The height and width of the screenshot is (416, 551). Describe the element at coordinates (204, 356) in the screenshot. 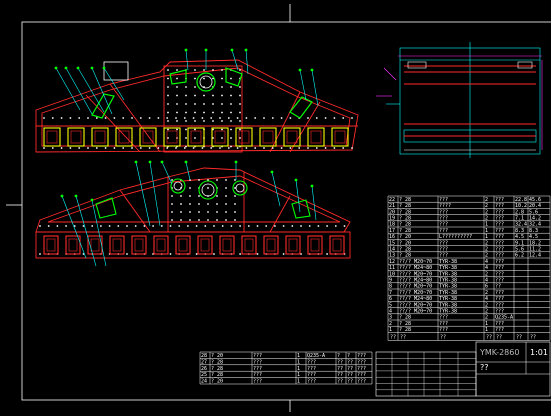

I see `title-block-cell: 28` at that location.